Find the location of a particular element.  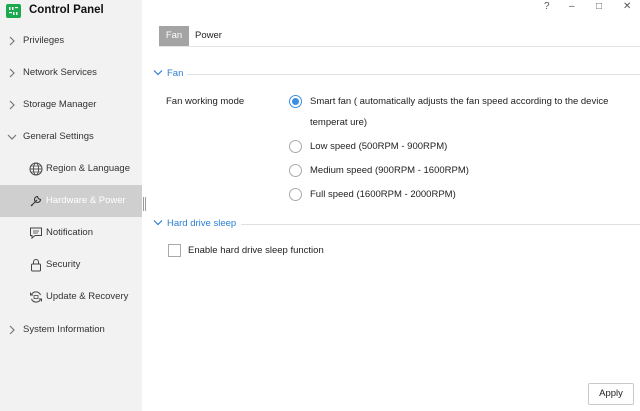

fan-mode-medium-option: Medium speed (900RPM - 1600RPM) is located at coordinates (464, 172).